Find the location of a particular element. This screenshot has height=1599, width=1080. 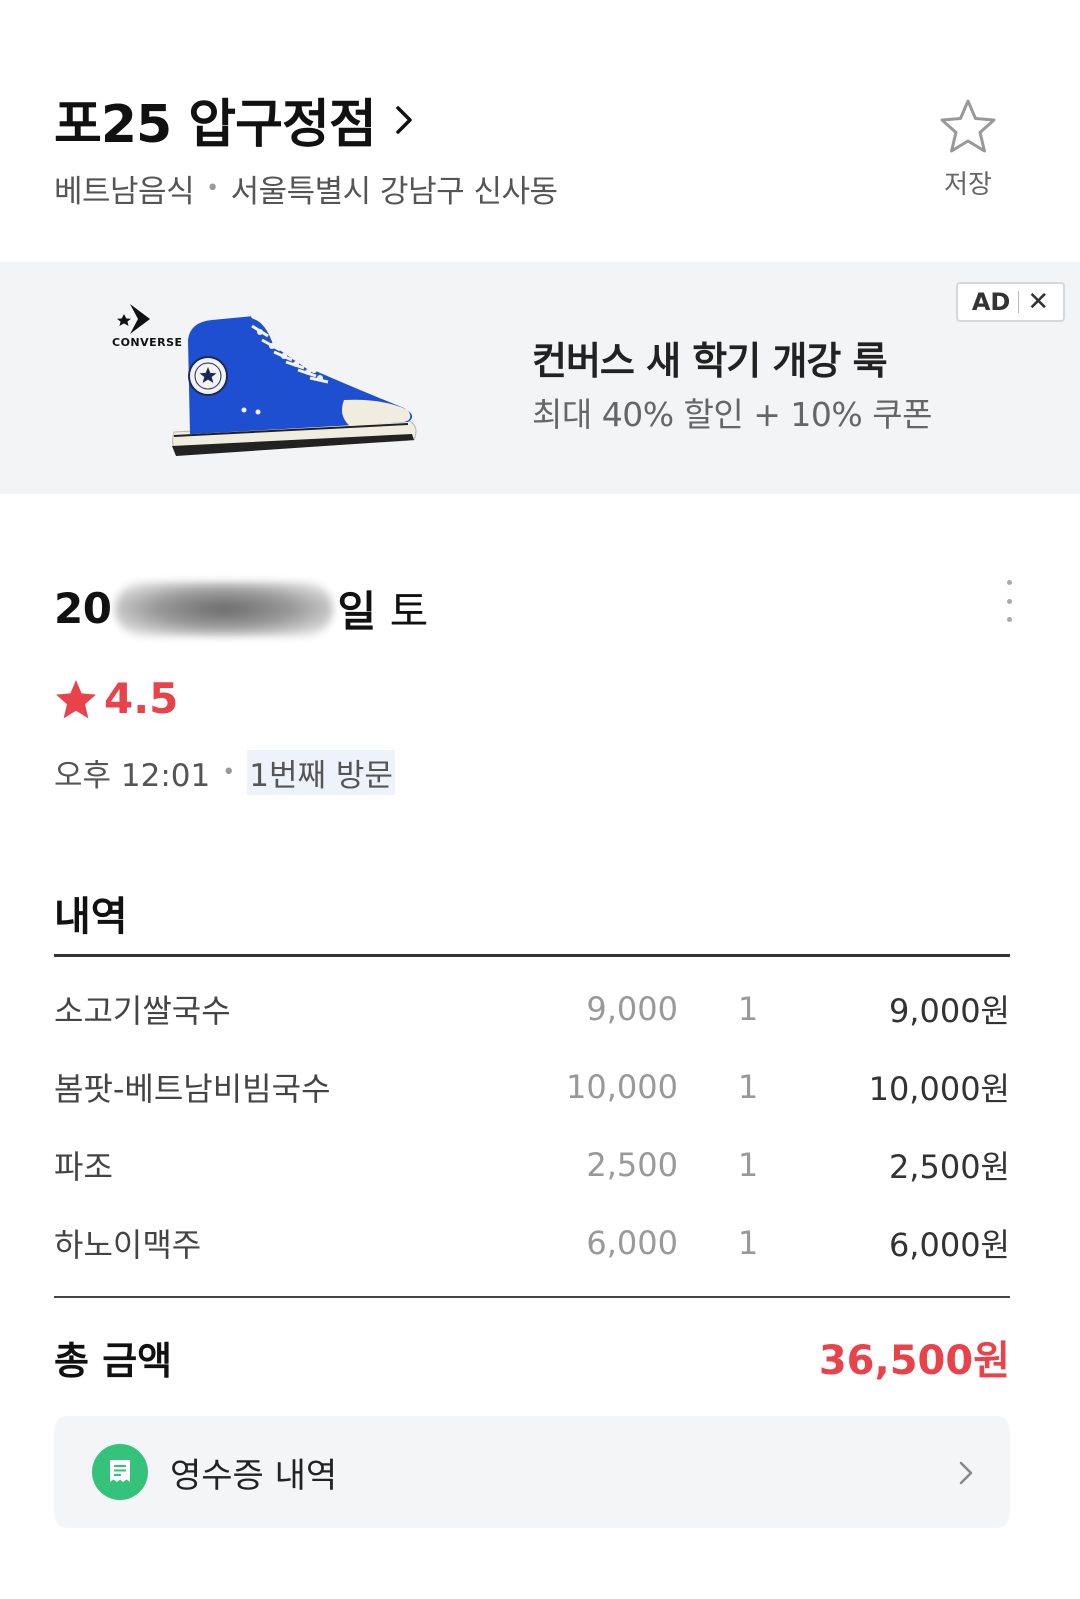

store-name: 포25 압구정점 is located at coordinates (215, 125).